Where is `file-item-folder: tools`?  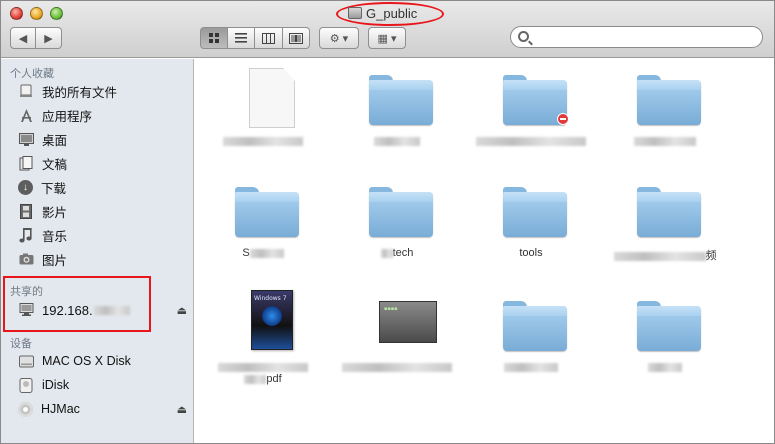
file-item-folder: tools is located at coordinates (531, 228).